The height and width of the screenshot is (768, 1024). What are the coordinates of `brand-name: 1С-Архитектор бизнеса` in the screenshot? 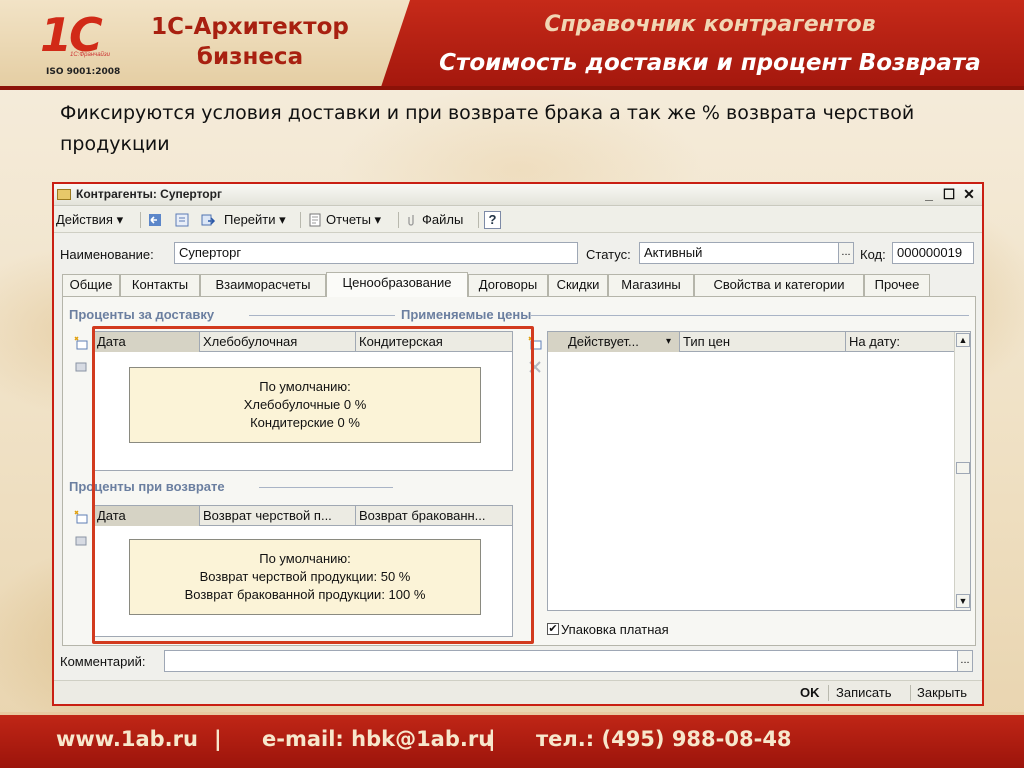 It's located at (250, 42).